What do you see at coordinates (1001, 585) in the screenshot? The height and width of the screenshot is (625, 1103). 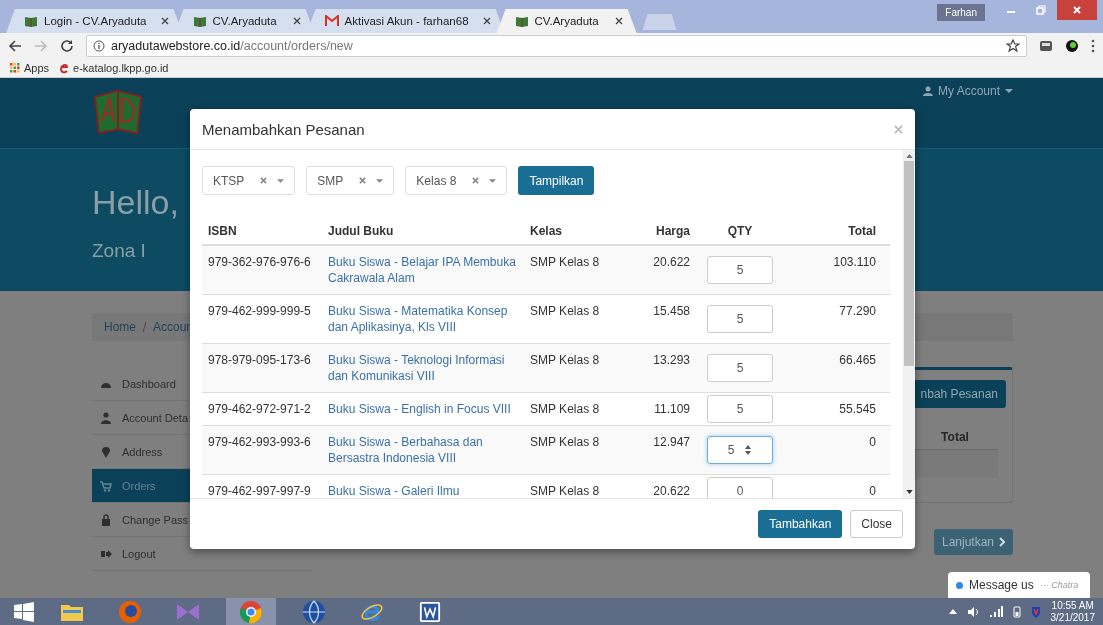 I see `chat-label: Message us` at bounding box center [1001, 585].